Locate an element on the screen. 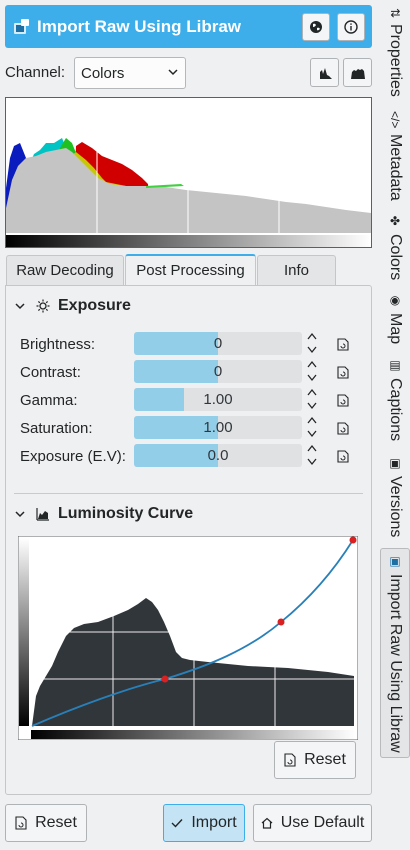 This screenshot has height=850, width=410. info-icon is located at coordinates (351, 26).